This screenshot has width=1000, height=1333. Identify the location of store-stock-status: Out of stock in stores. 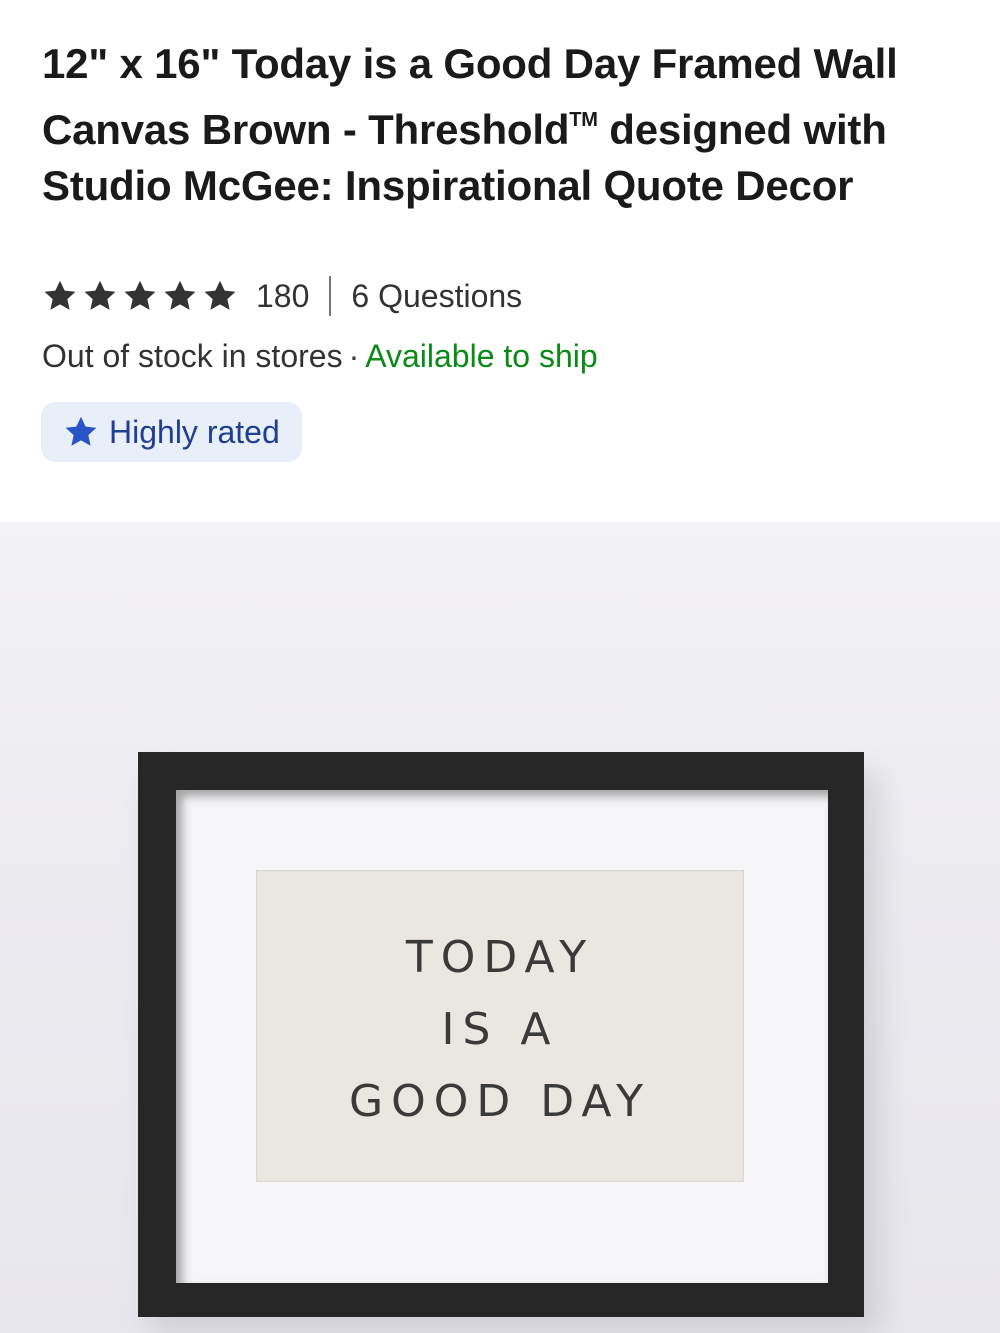
(192, 356).